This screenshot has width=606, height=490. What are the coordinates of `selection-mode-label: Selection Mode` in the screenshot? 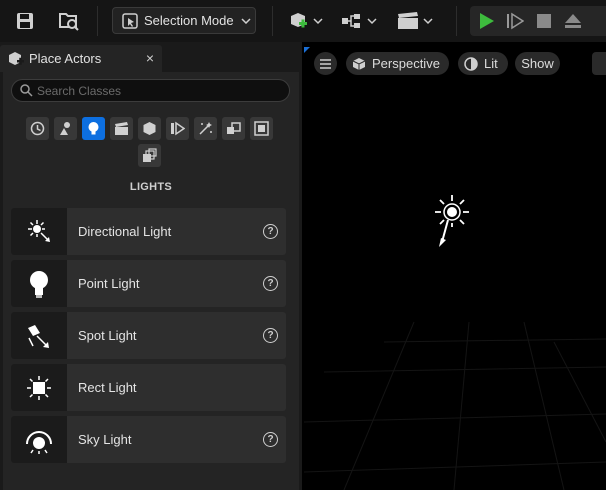 It's located at (189, 20).